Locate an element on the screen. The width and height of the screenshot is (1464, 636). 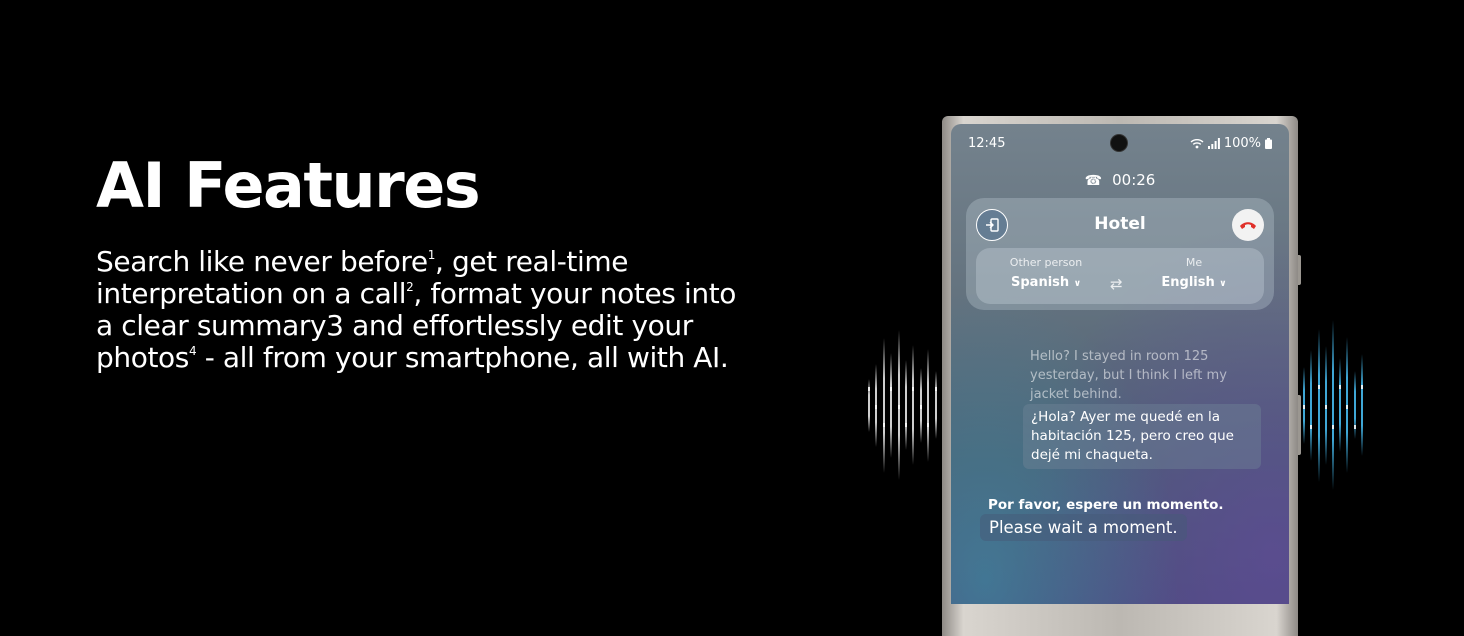
my-language-value: English is located at coordinates (1188, 282).